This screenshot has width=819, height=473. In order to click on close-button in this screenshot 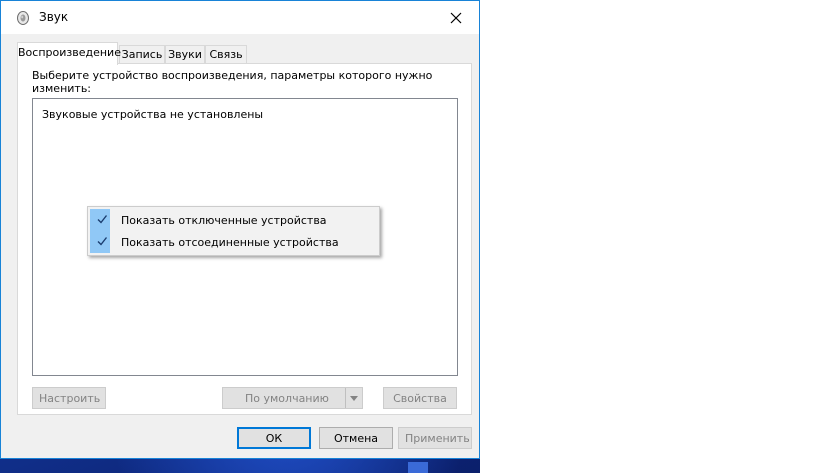, I will do `click(456, 17)`.